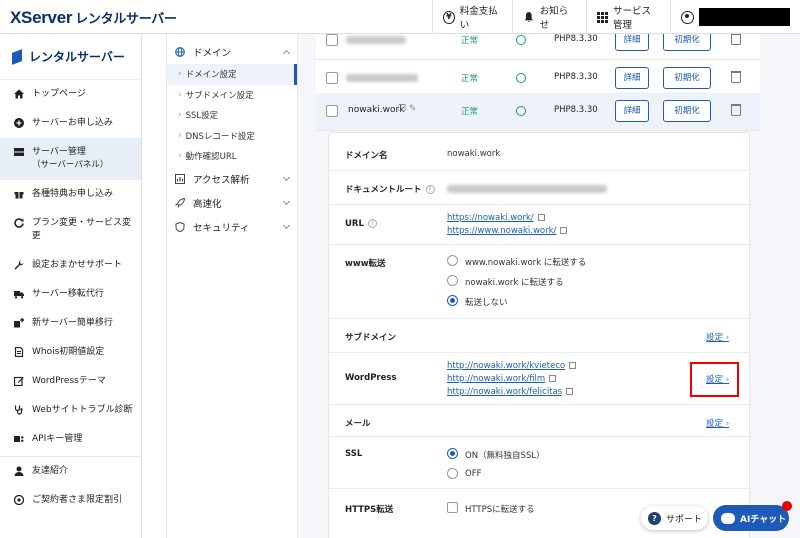  What do you see at coordinates (232, 74) in the screenshot?
I see `submenu-item-domain-settings: ドメイン設定` at bounding box center [232, 74].